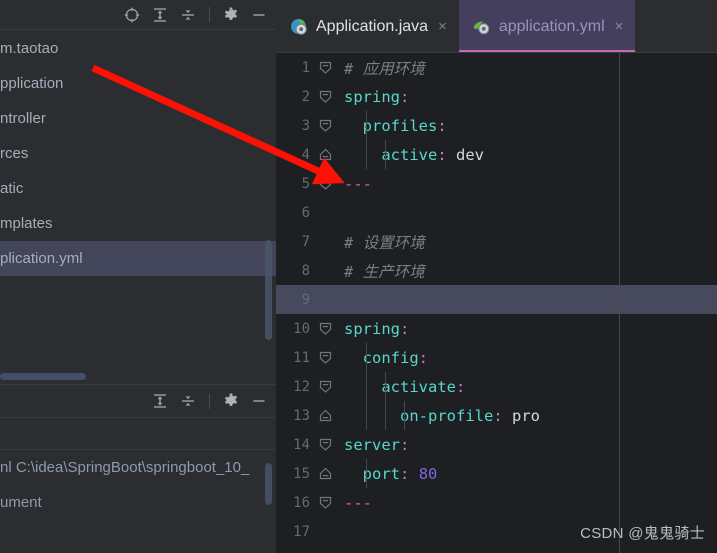 This screenshot has height=553, width=717. I want to click on code-line: 17, so click(496, 531).